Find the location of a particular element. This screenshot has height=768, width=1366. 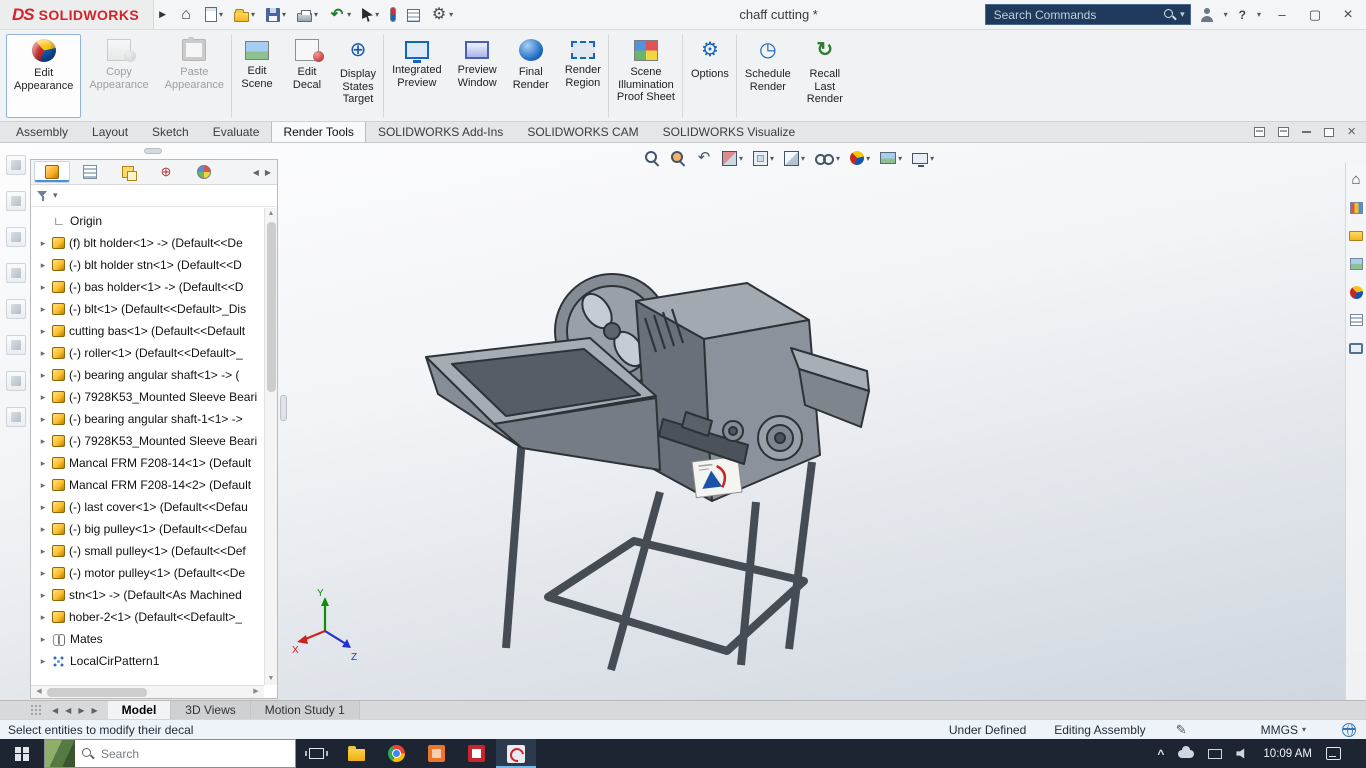

tree-horizontal-scrollbar is located at coordinates (147, 691).